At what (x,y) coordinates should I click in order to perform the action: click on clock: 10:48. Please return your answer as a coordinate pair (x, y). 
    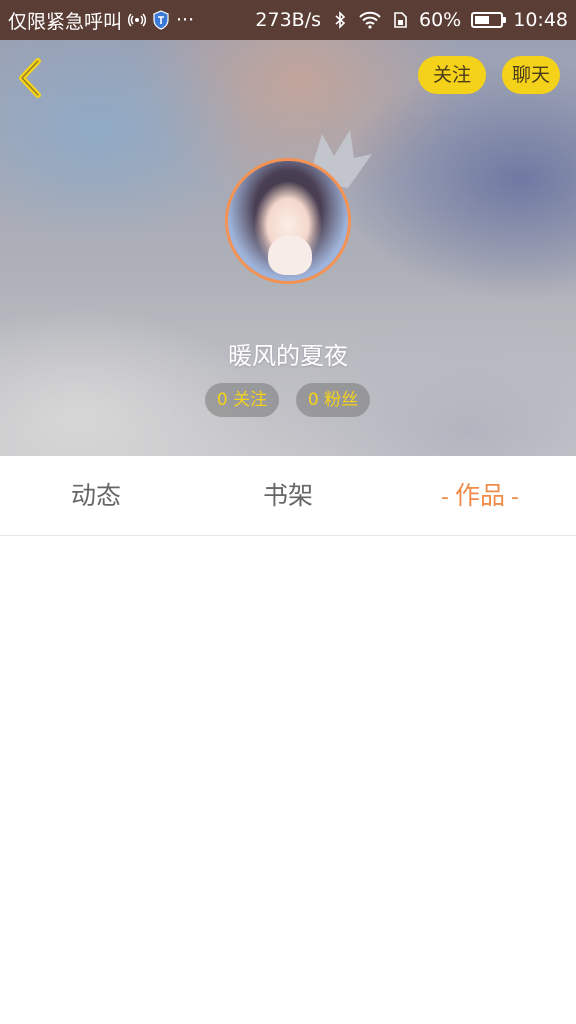
    Looking at the image, I should click on (540, 20).